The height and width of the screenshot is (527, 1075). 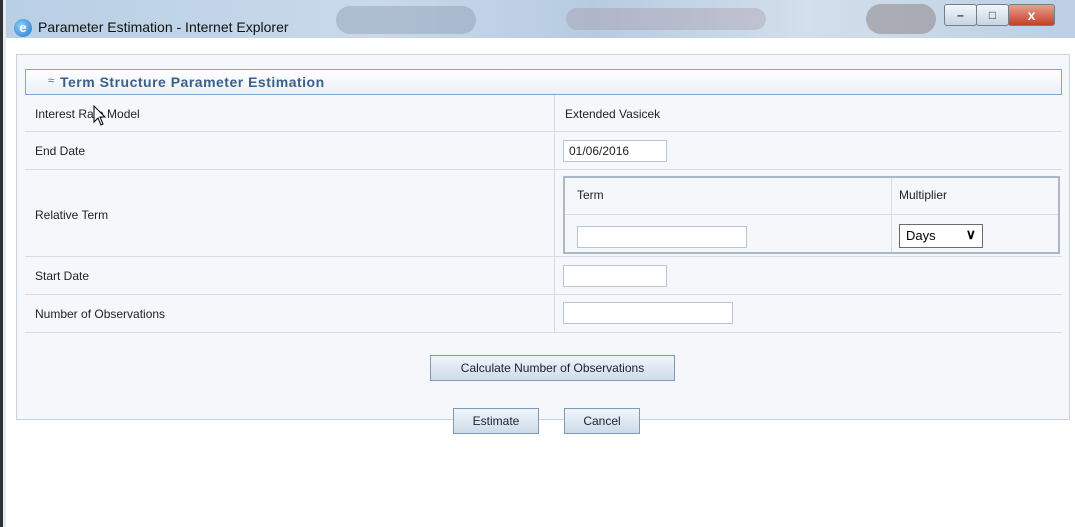 I want to click on ie-icon: e, so click(x=23, y=28).